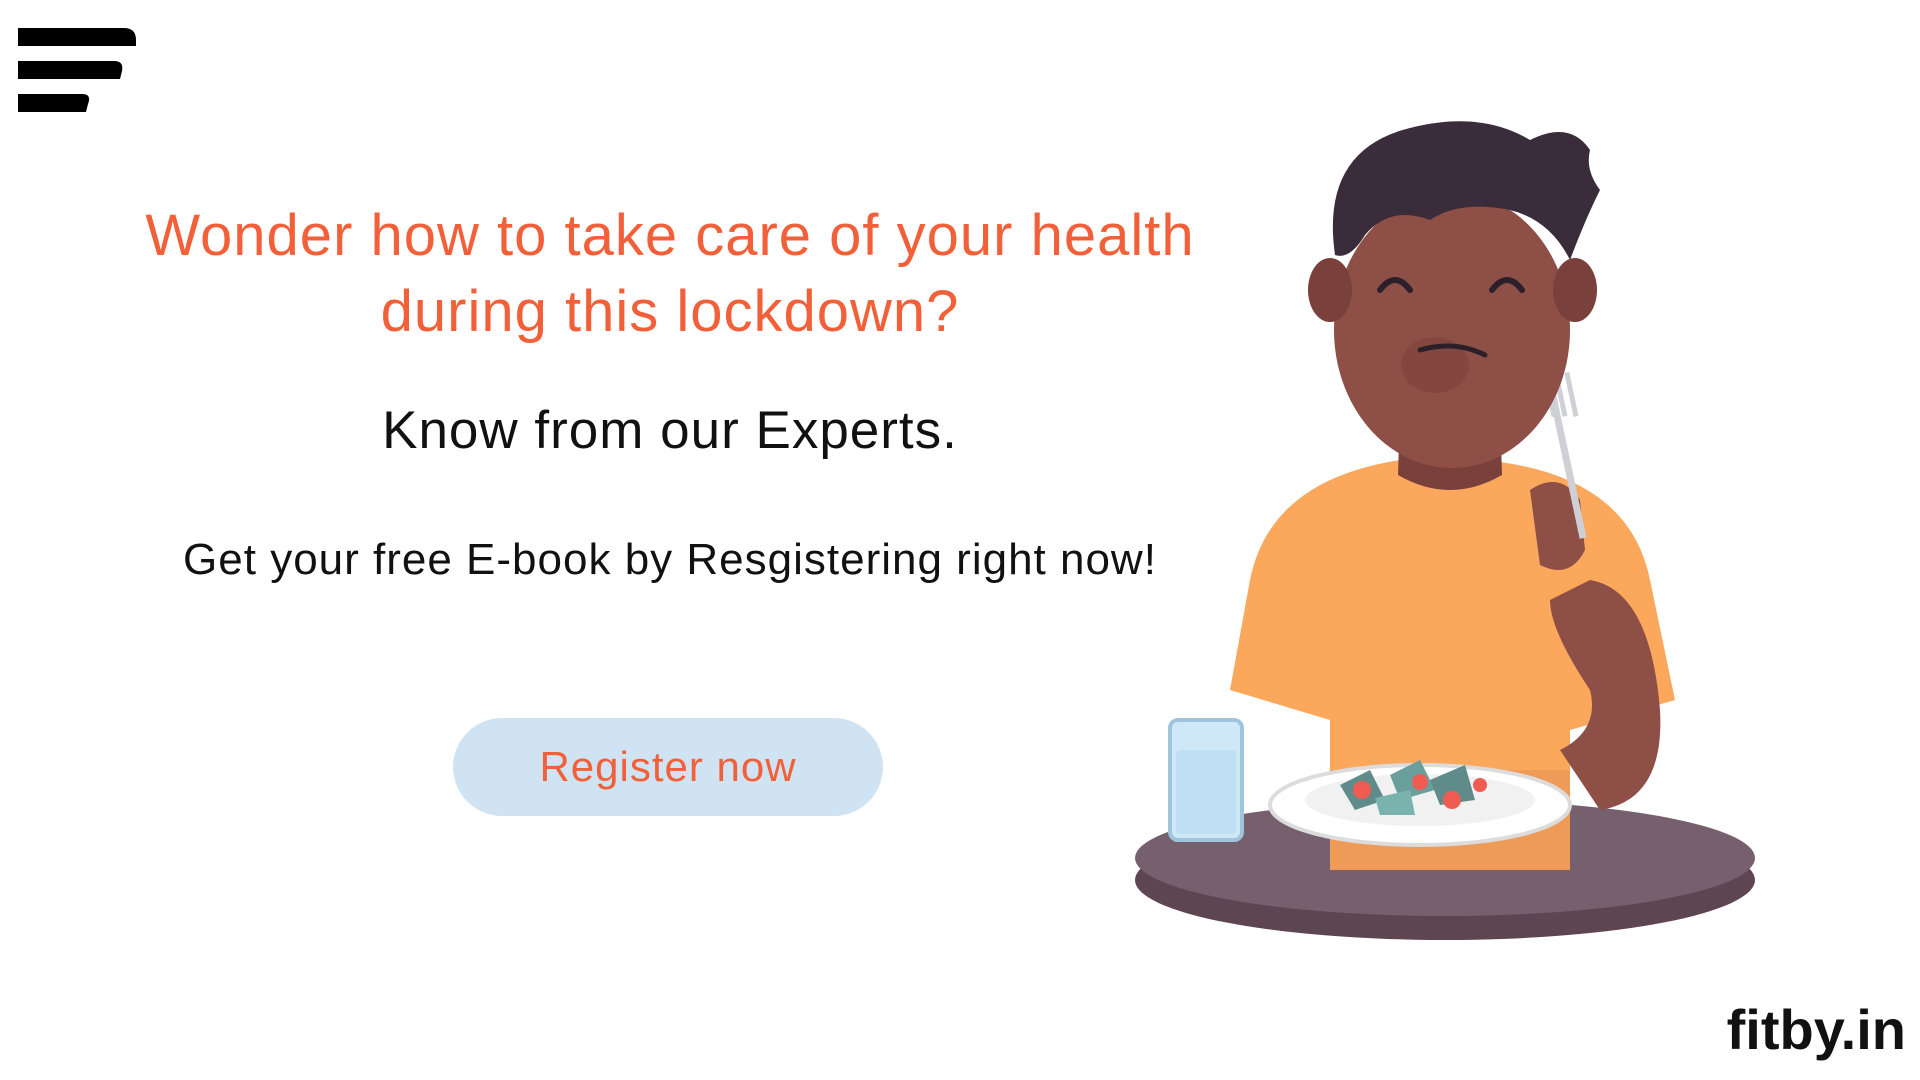 The height and width of the screenshot is (1080, 1920). What do you see at coordinates (1816, 1029) in the screenshot?
I see `brand-wordmark: fitby.in` at bounding box center [1816, 1029].